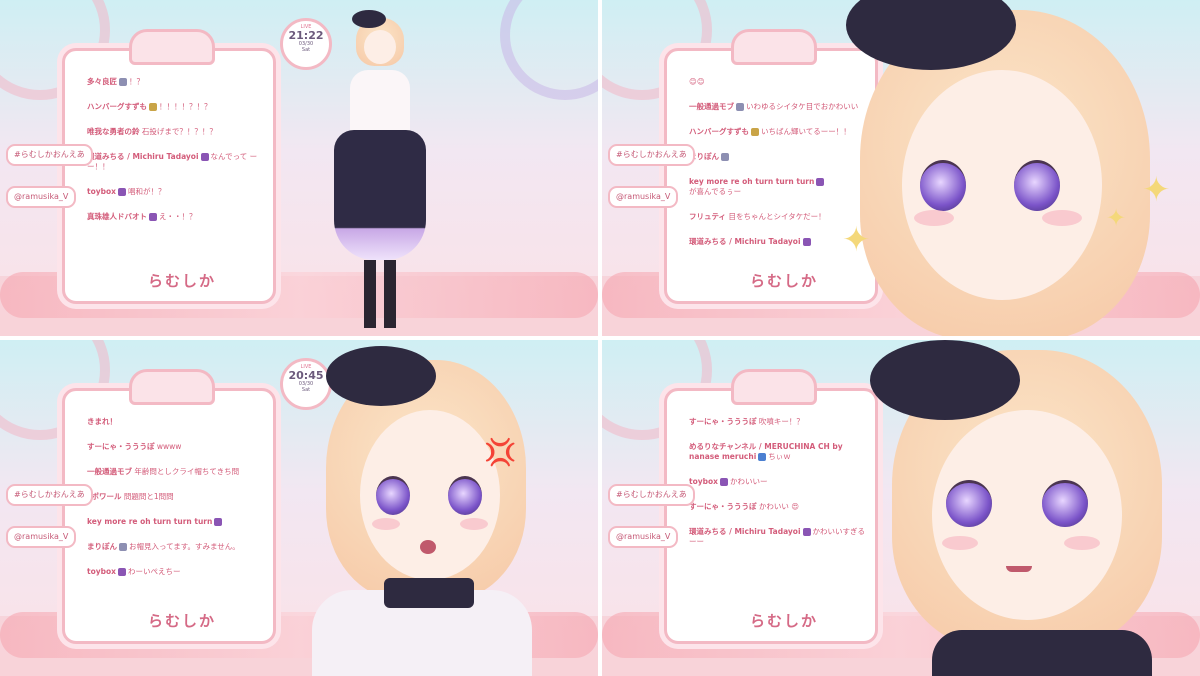 This screenshot has height=676, width=1200. I want to click on clock-time: 20:45, so click(306, 375).